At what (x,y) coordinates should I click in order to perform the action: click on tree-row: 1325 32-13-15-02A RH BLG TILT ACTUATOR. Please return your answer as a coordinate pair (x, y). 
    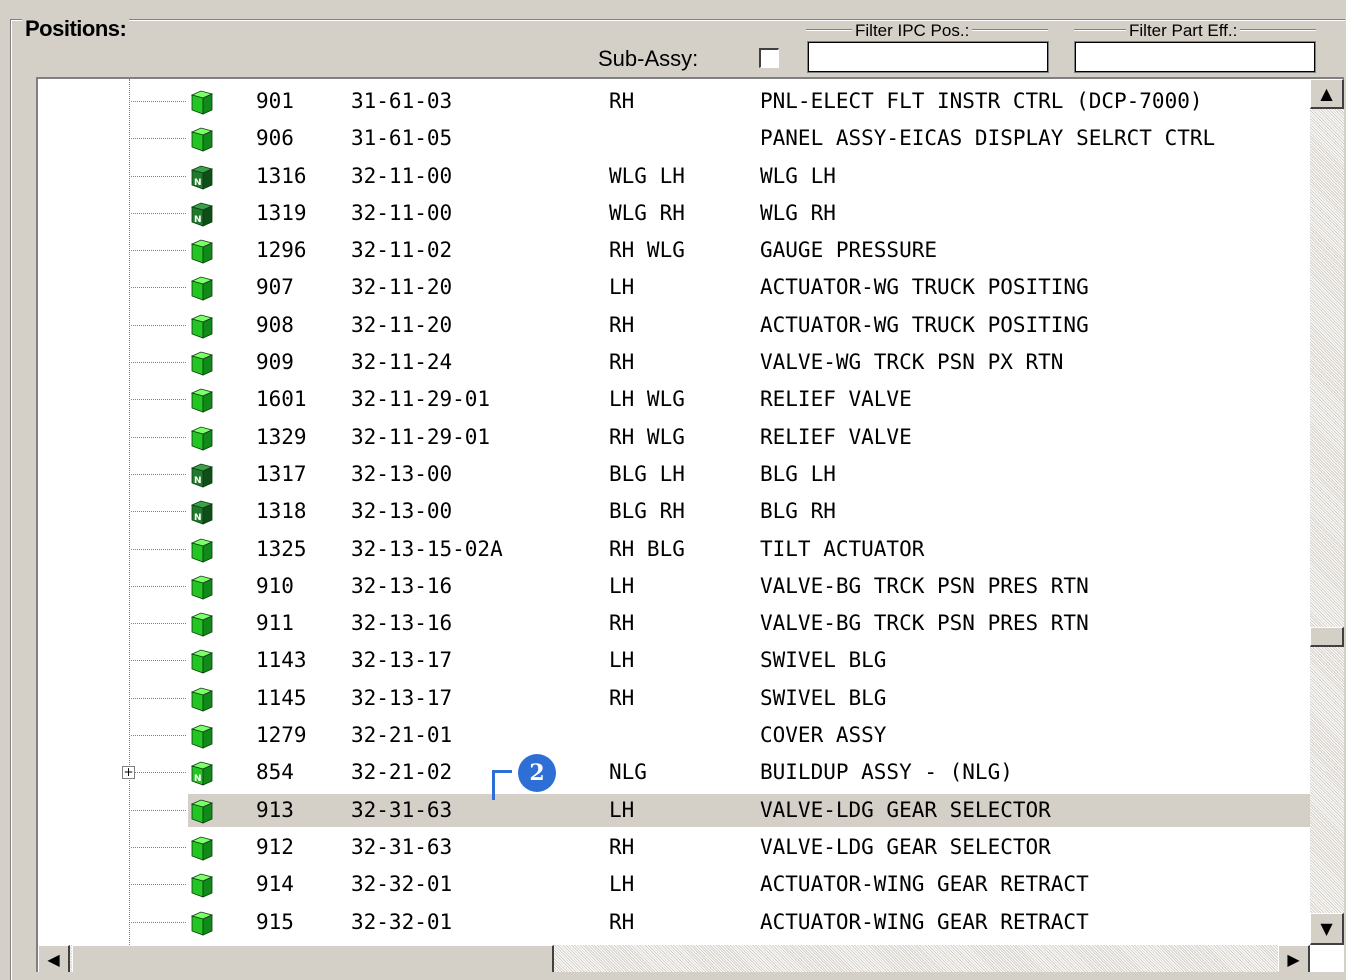
    Looking at the image, I should click on (674, 549).